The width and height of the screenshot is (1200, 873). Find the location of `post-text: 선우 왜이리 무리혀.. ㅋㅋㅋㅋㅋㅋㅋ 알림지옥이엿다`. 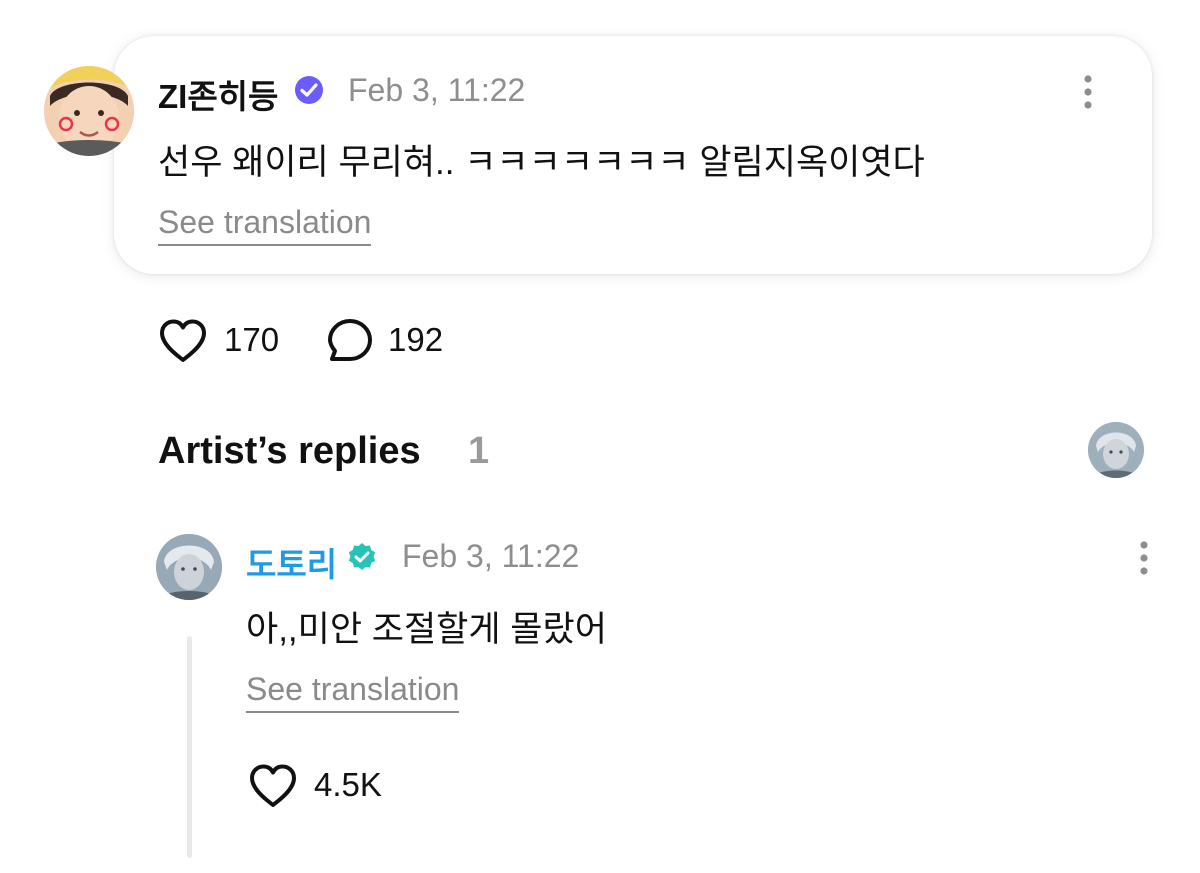

post-text: 선우 왜이리 무리혀.. ㅋㅋㅋㅋㅋㅋㅋ 알림지옥이엿다 is located at coordinates (541, 162).